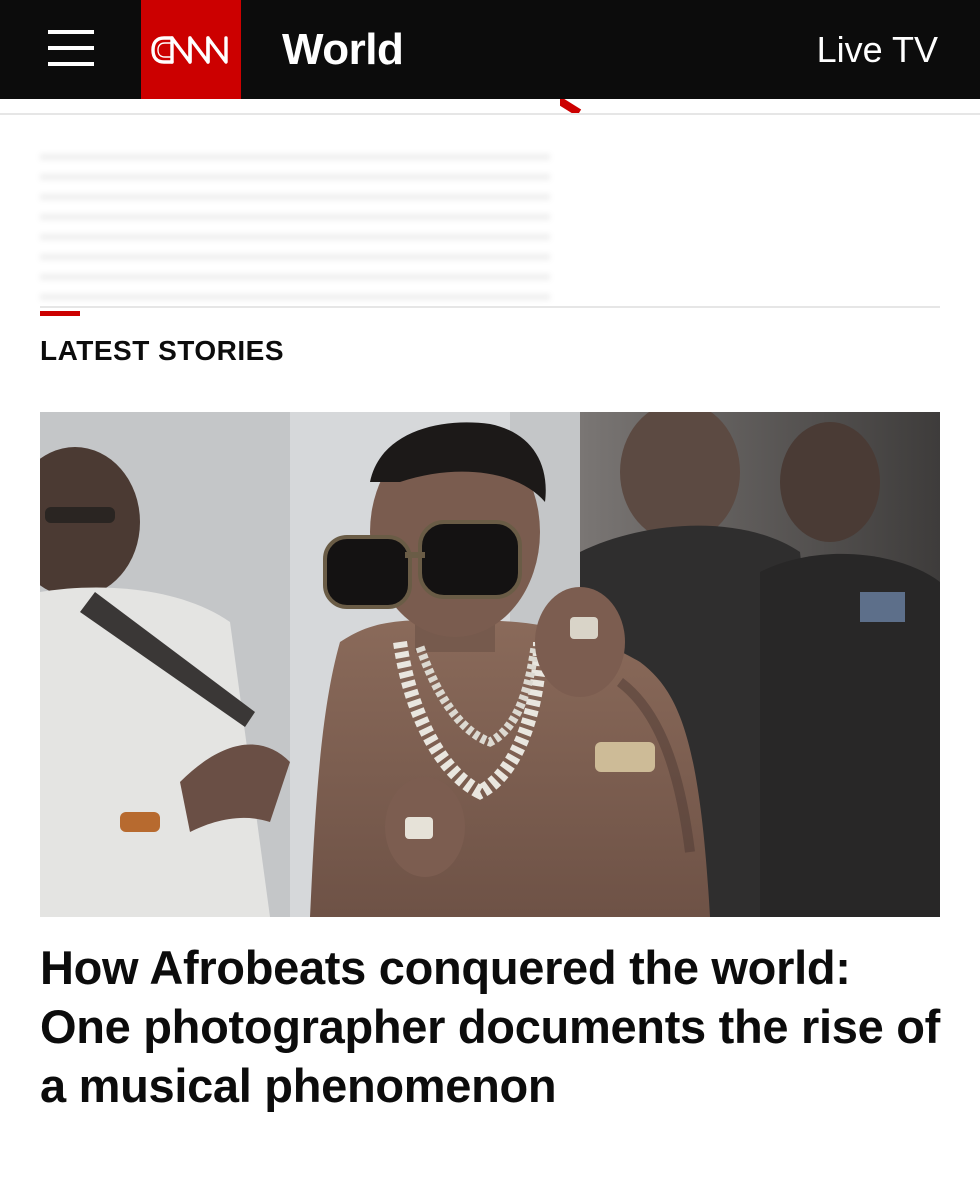 This screenshot has width=980, height=1200. What do you see at coordinates (343, 50) in the screenshot?
I see `section-title: World` at bounding box center [343, 50].